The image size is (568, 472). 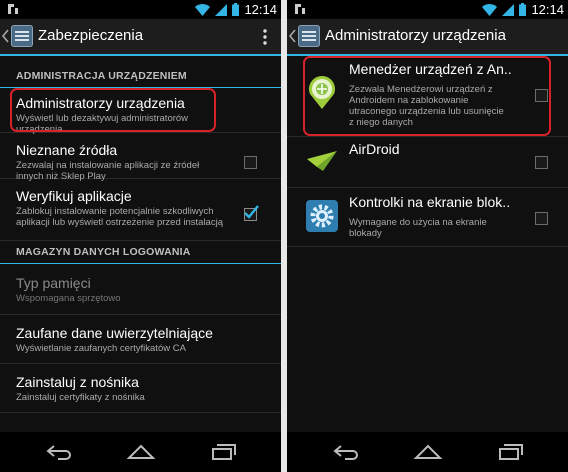 What do you see at coordinates (53, 283) in the screenshot?
I see `pref-title: Typ pamięci` at bounding box center [53, 283].